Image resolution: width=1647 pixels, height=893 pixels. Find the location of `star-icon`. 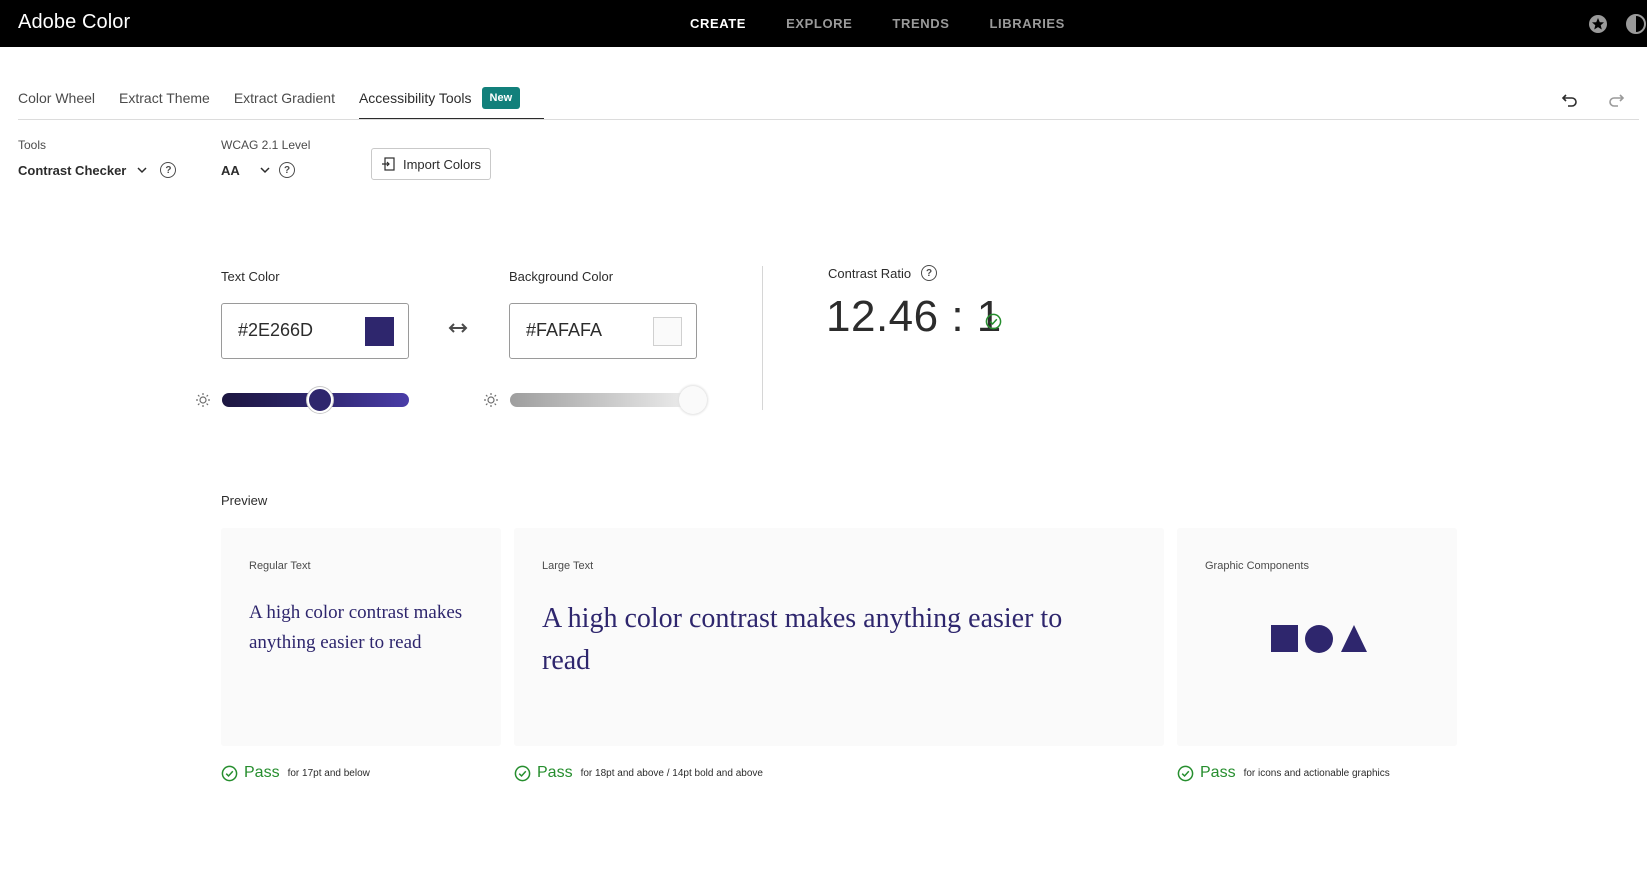

star-icon is located at coordinates (1598, 24).